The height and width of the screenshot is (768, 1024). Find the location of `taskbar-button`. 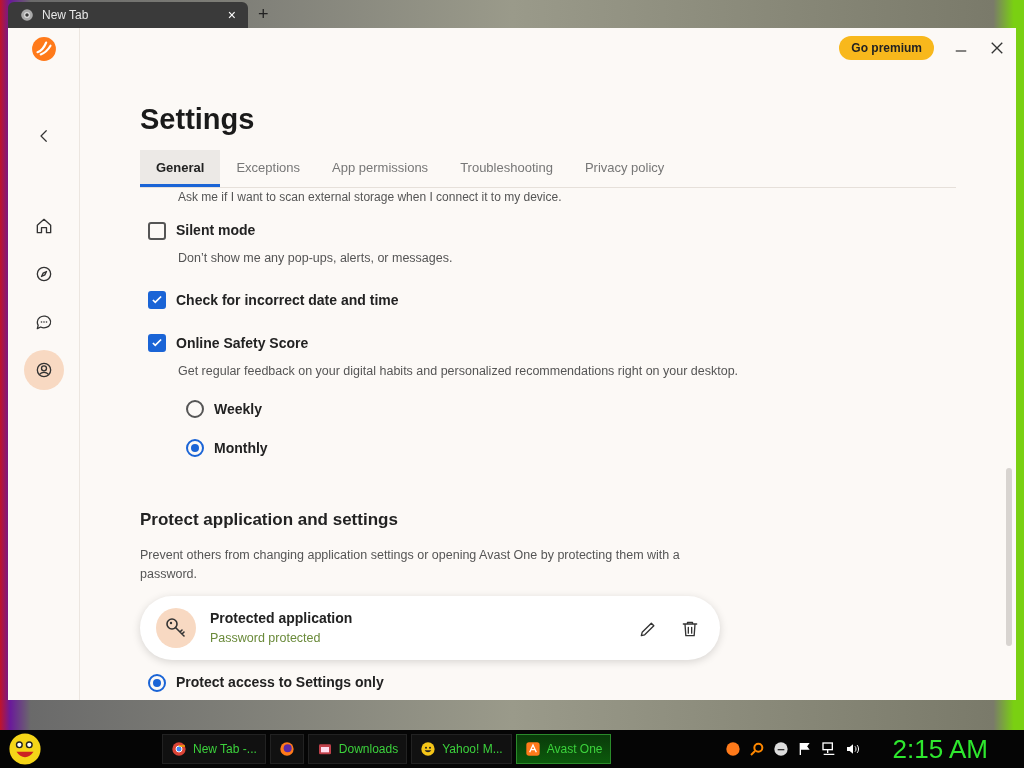

taskbar-button is located at coordinates (286, 749).